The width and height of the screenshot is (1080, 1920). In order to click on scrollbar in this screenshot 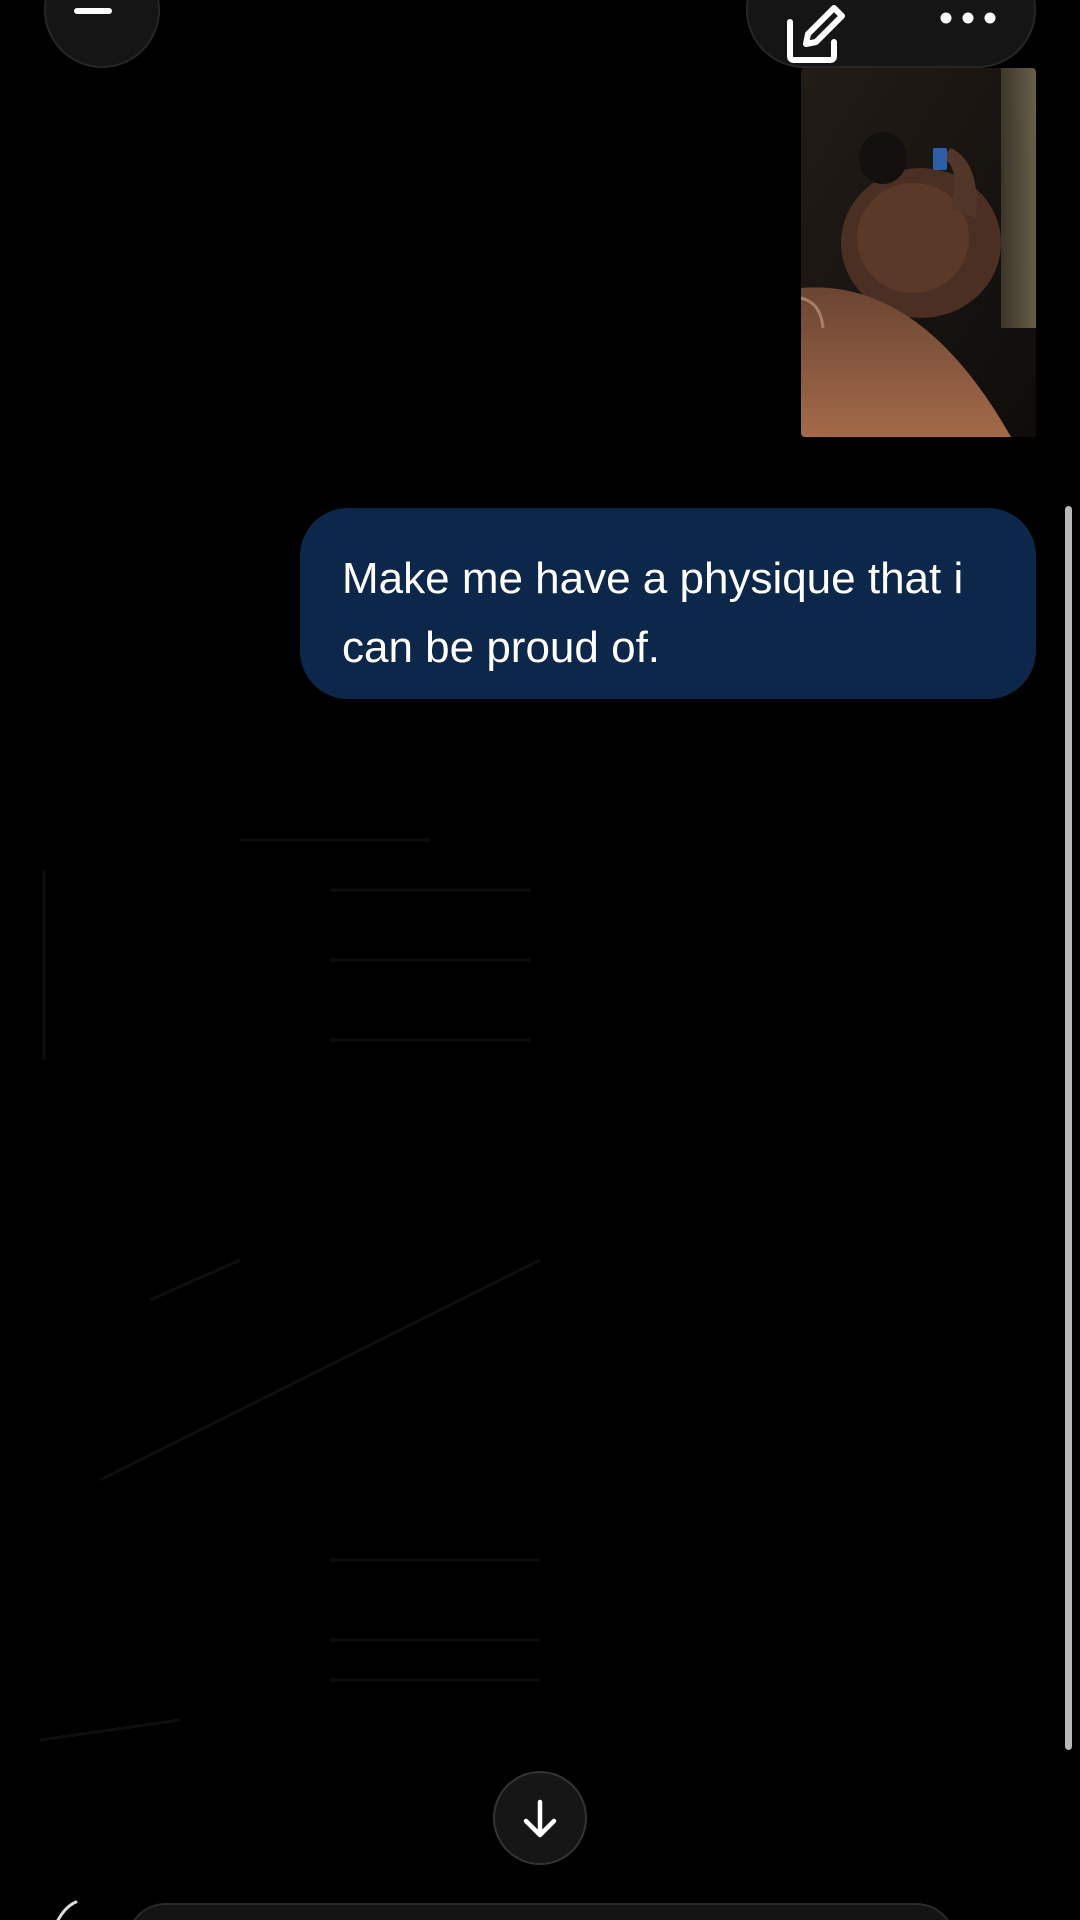, I will do `click(1068, 1128)`.